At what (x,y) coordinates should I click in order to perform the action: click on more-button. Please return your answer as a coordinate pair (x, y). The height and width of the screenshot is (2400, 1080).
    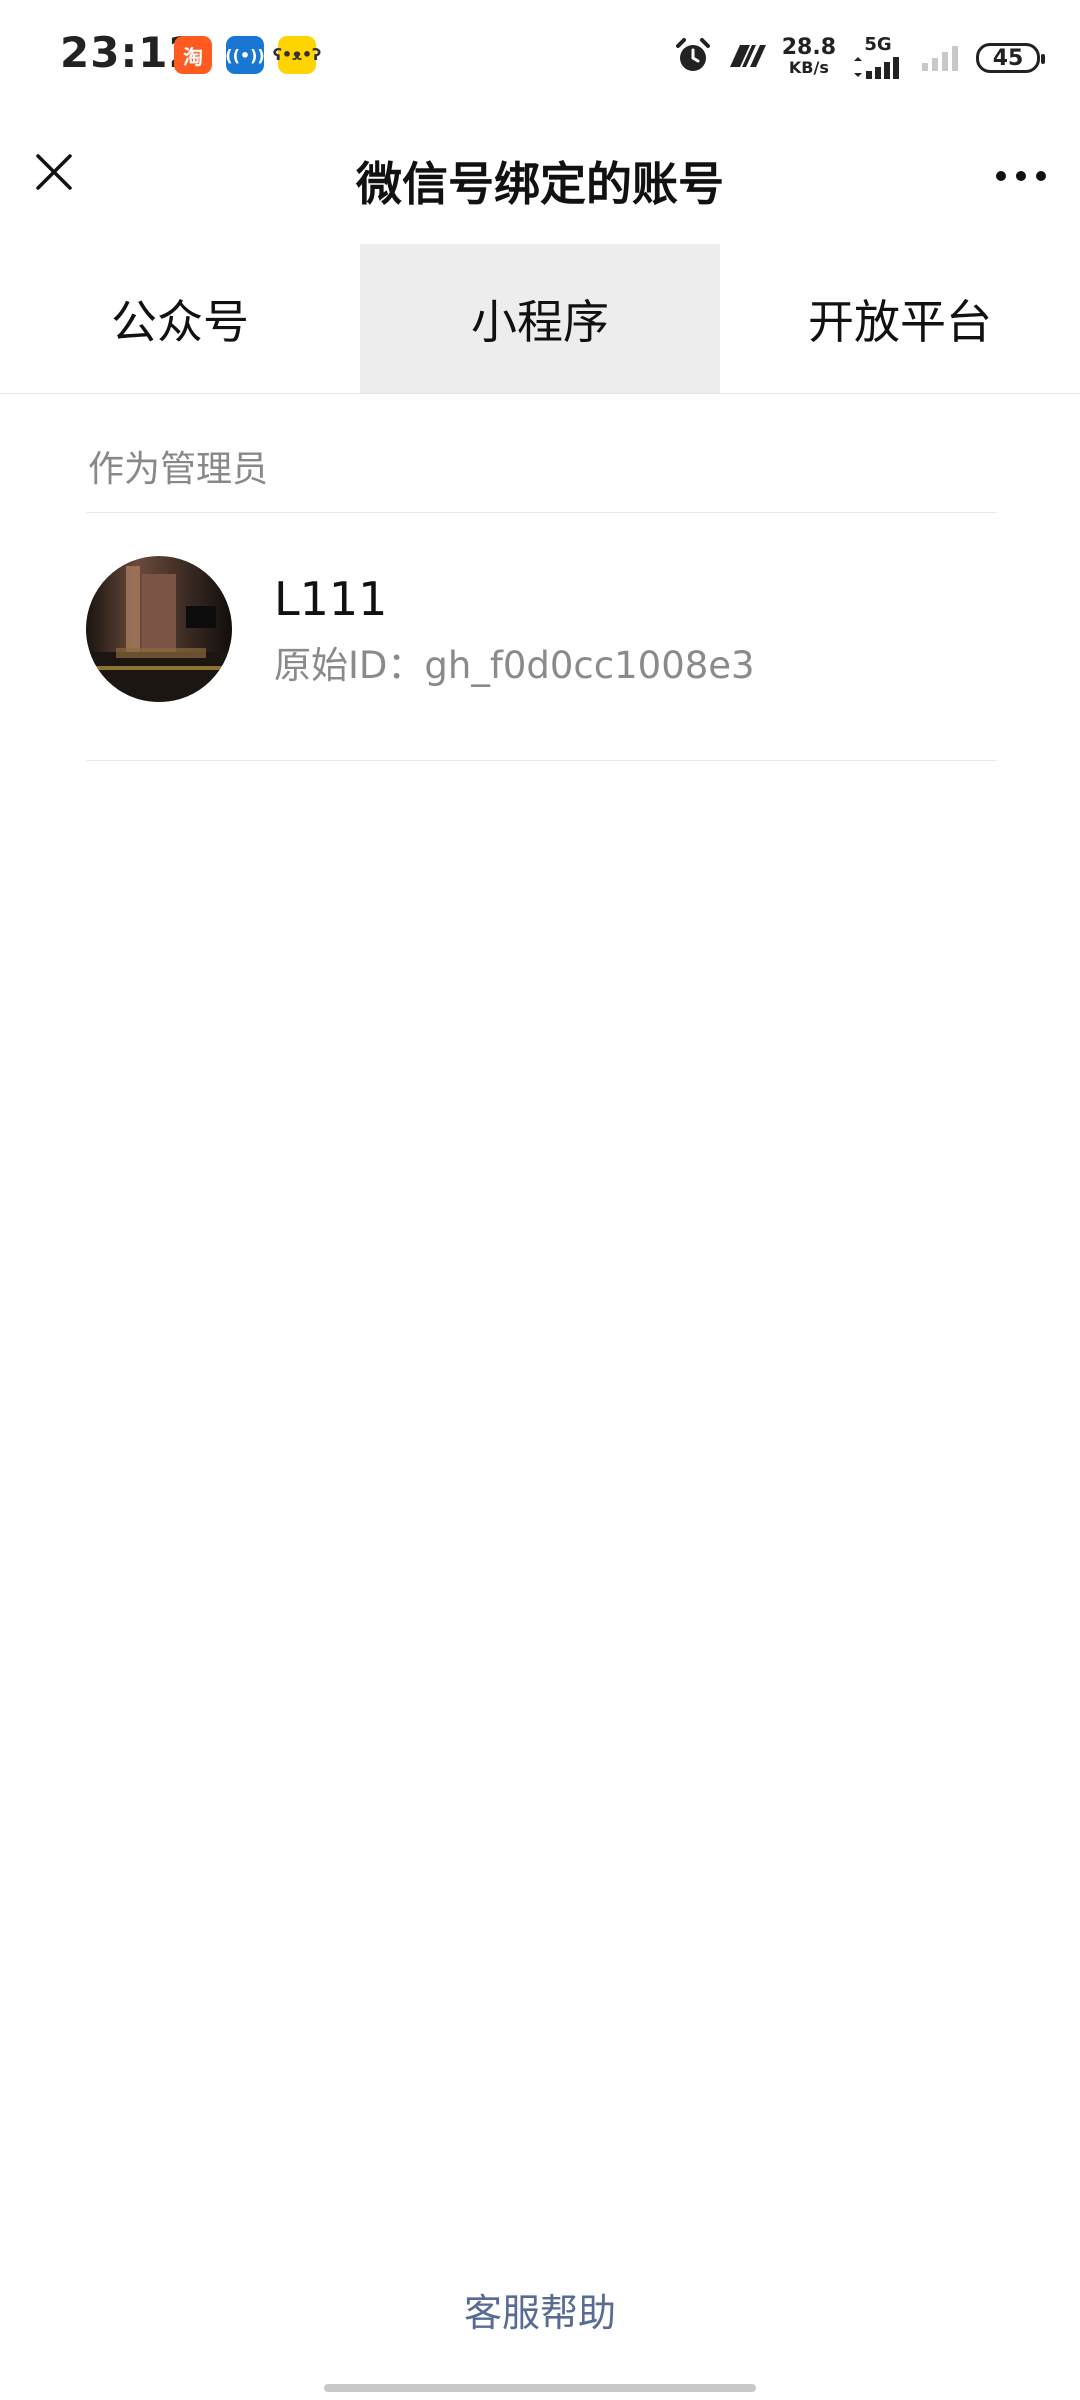
    Looking at the image, I should click on (1021, 176).